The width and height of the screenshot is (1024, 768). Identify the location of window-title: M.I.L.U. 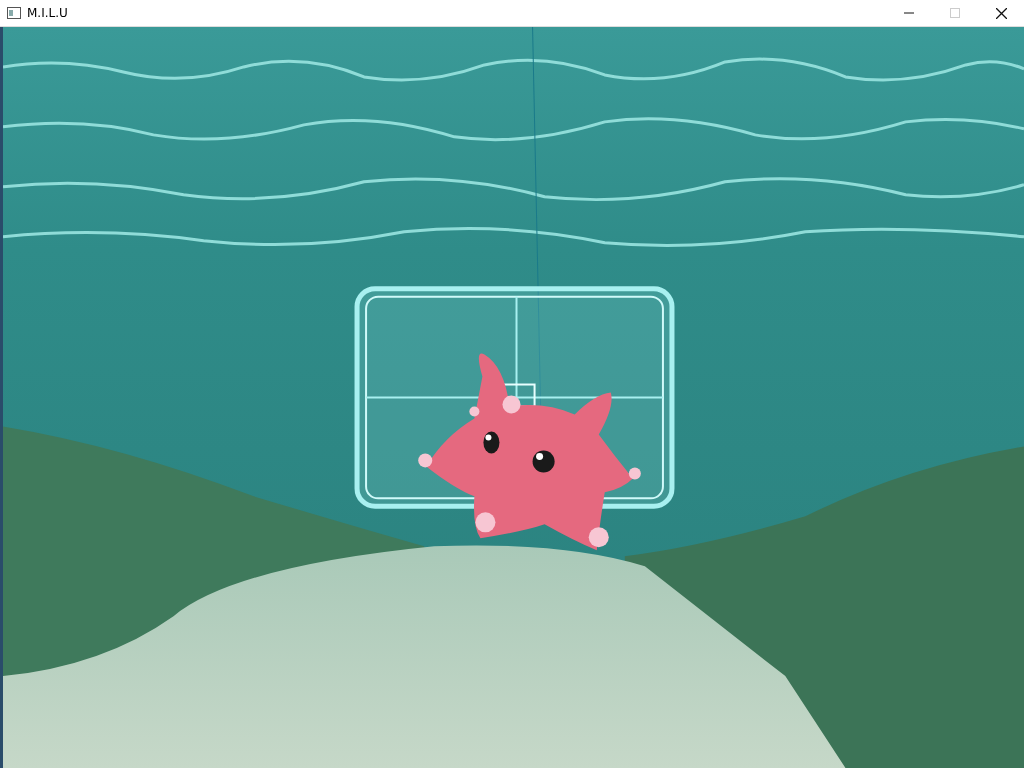
(47, 13).